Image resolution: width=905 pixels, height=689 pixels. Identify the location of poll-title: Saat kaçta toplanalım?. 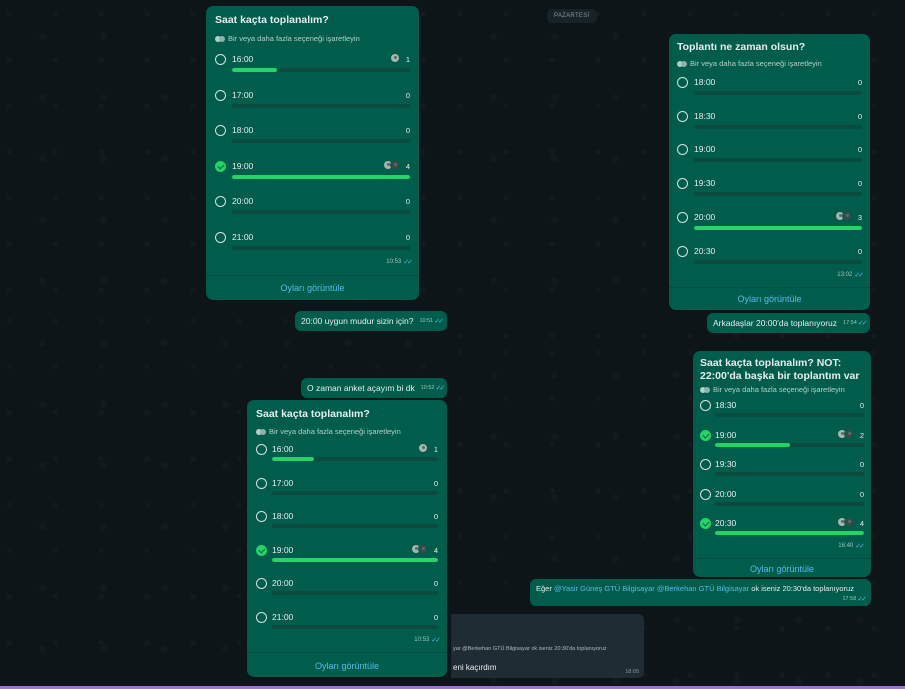
(272, 20).